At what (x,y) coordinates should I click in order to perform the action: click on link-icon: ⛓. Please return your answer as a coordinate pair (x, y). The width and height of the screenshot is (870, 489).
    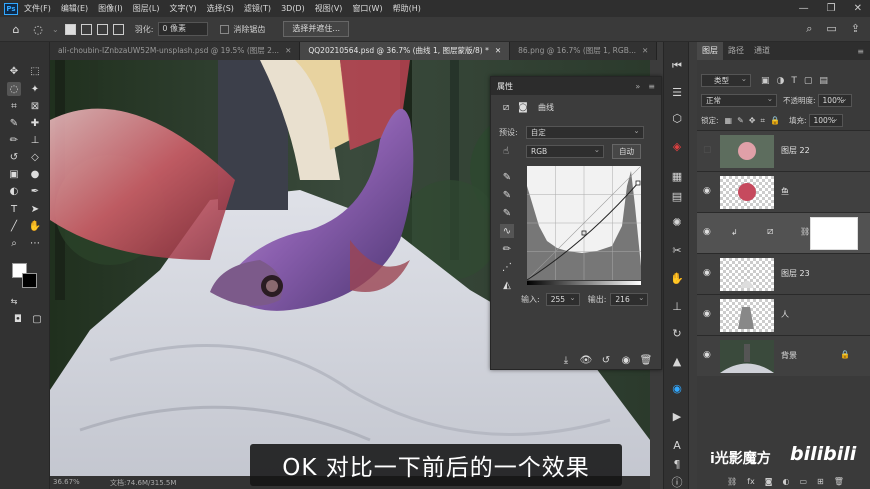
    Looking at the image, I should click on (805, 231).